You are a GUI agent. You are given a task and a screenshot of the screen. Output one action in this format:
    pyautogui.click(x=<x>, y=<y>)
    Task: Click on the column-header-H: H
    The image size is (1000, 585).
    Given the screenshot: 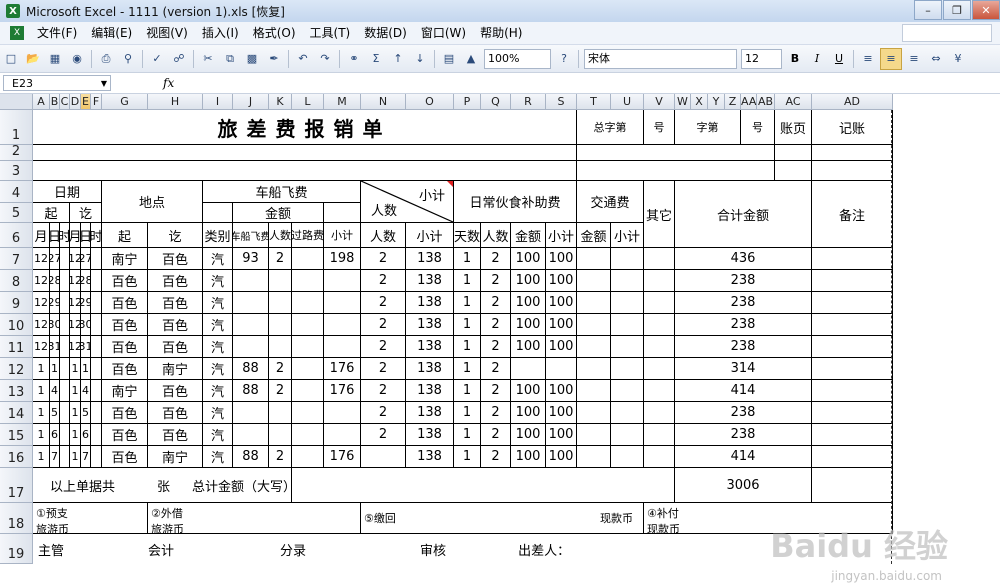 What is the action you would take?
    pyautogui.click(x=175, y=102)
    